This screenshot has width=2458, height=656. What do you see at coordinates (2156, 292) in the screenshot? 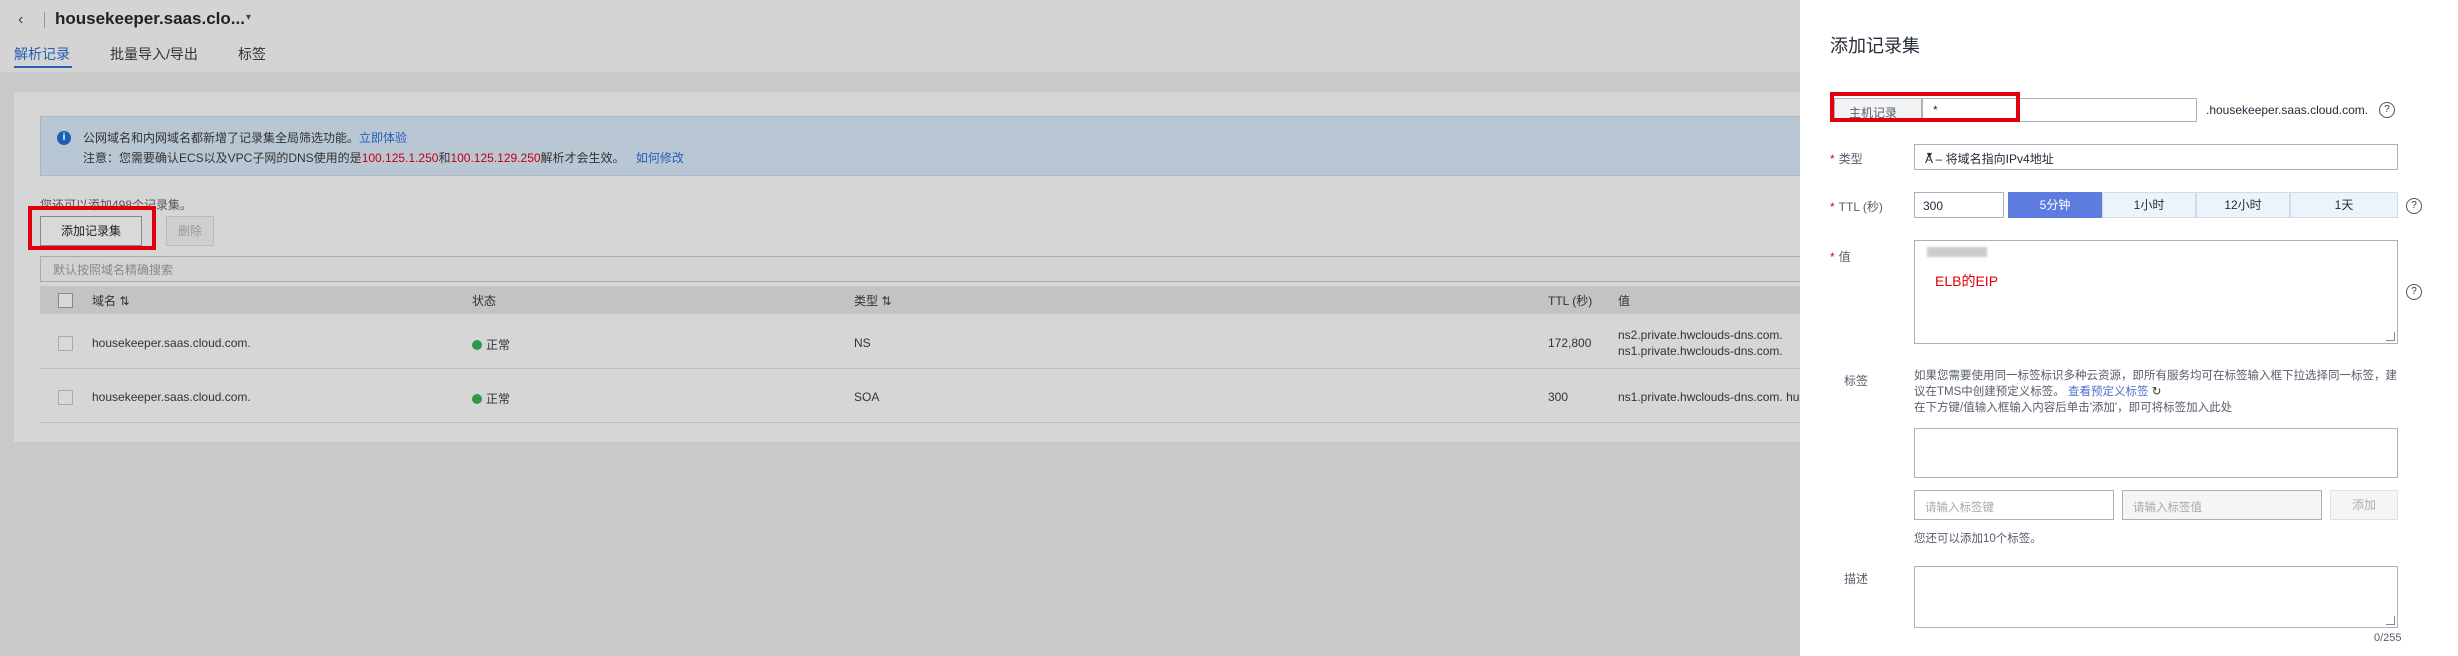
I see `value-textarea: ELB的EIP` at bounding box center [2156, 292].